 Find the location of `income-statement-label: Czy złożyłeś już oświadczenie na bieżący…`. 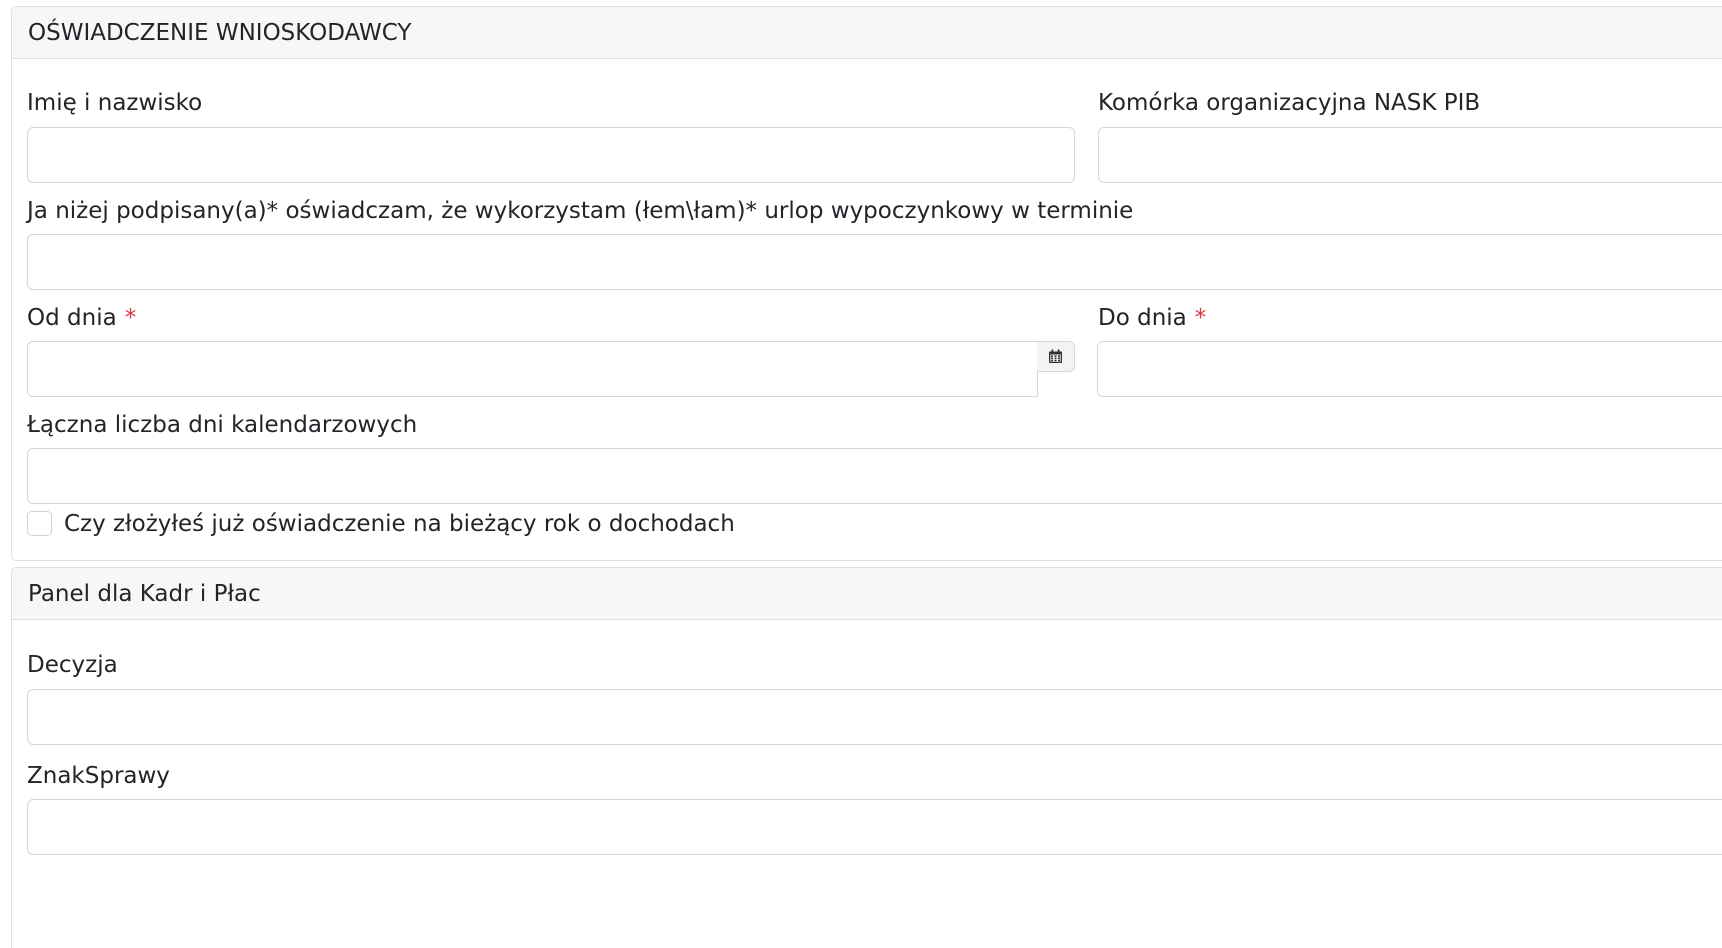

income-statement-label: Czy złożyłeś już oświadczenie na bieżący… is located at coordinates (399, 524).